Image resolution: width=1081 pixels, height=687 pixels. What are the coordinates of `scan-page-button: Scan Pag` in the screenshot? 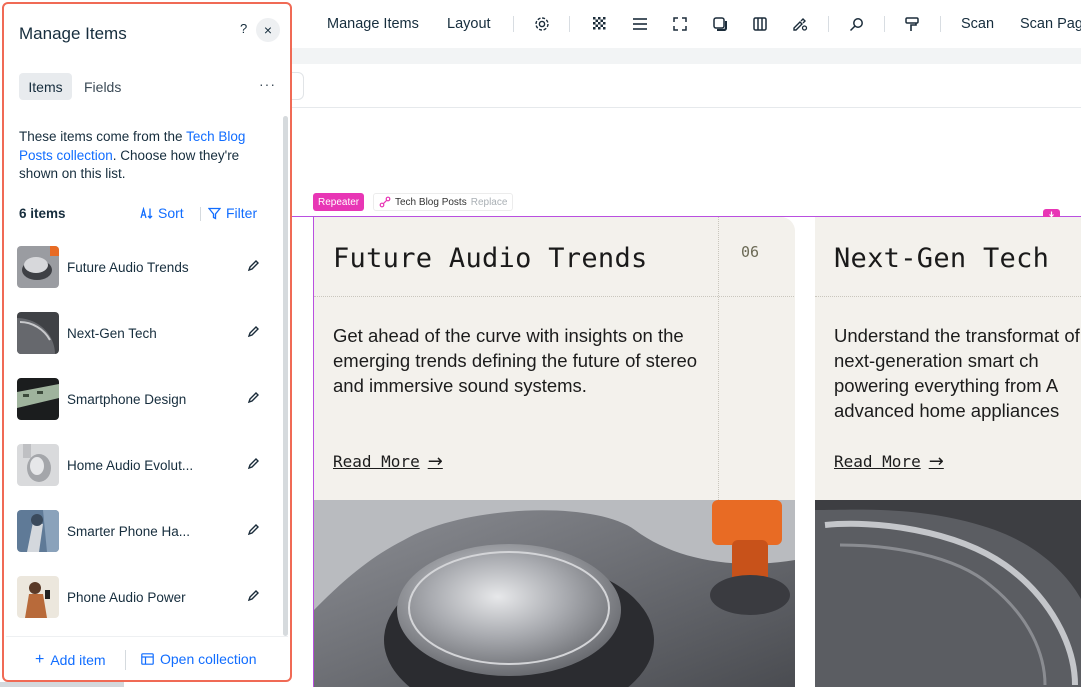 It's located at (1050, 24).